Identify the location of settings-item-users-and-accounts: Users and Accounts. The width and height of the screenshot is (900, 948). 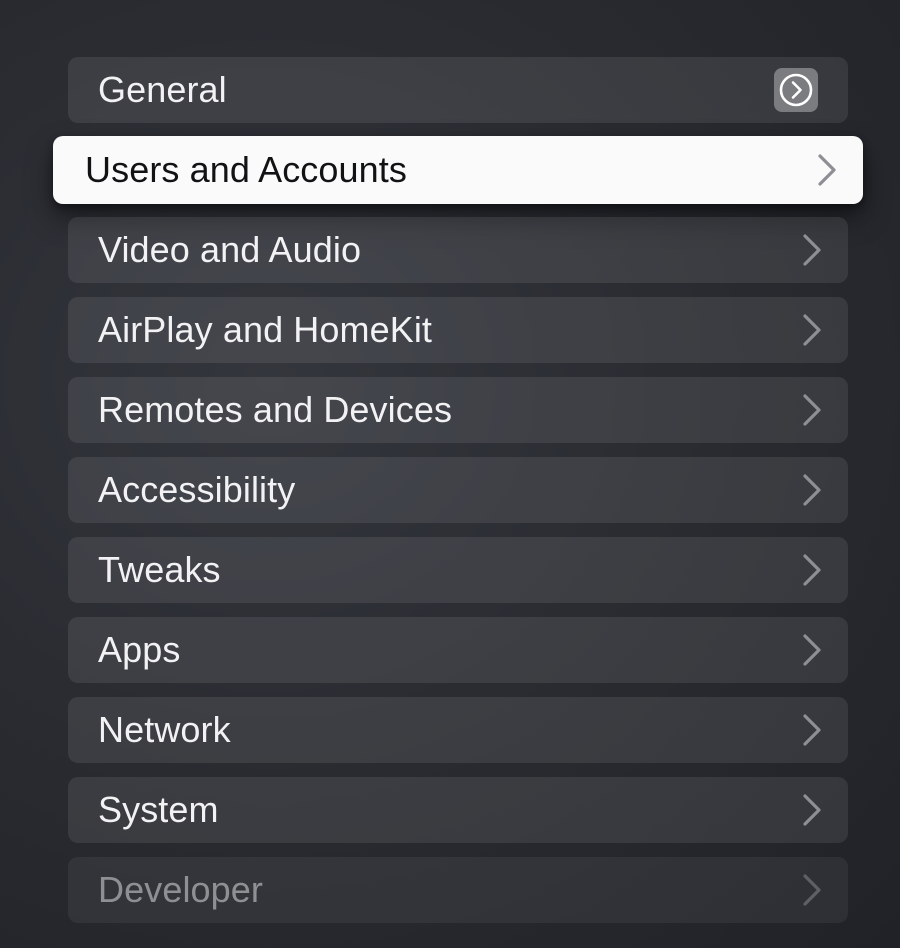
(458, 170).